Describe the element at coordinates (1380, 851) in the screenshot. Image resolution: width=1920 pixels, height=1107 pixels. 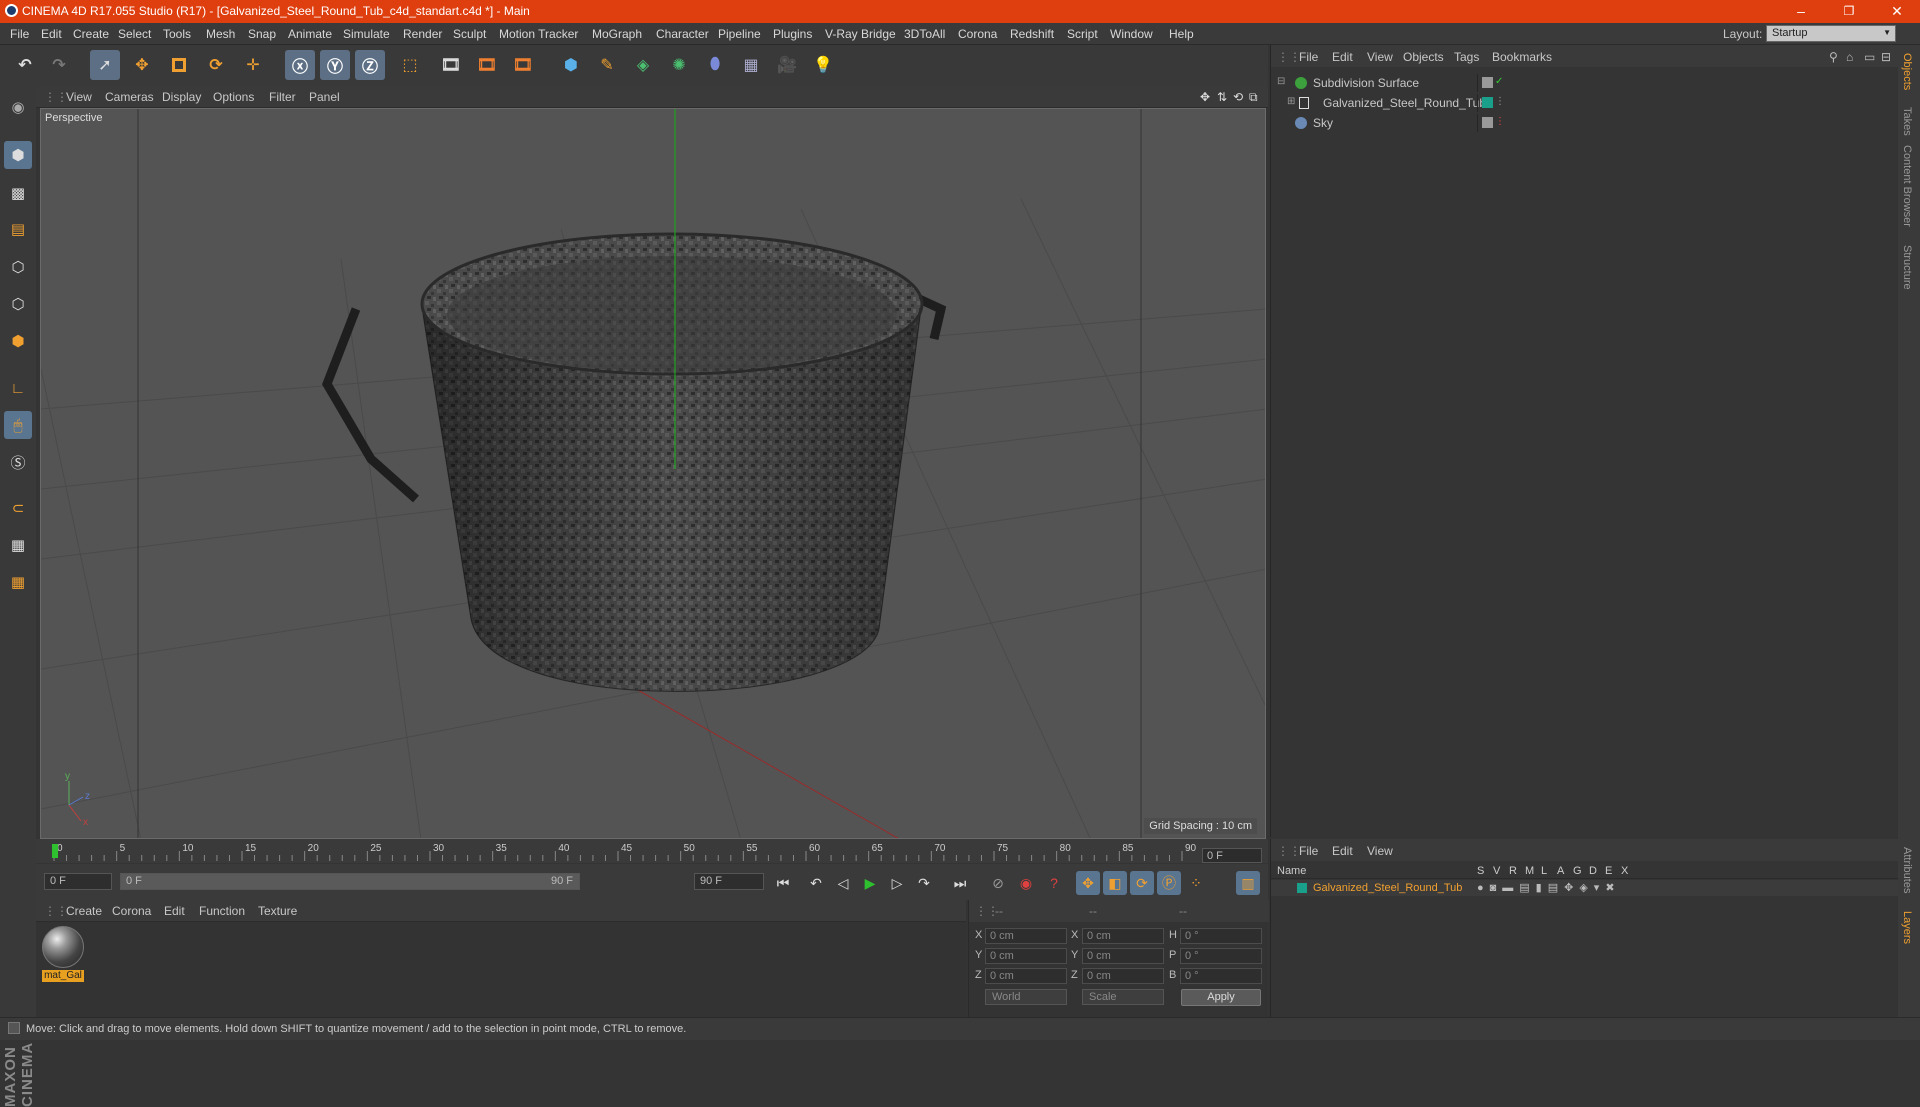
I see `layer-menu-view: View` at that location.